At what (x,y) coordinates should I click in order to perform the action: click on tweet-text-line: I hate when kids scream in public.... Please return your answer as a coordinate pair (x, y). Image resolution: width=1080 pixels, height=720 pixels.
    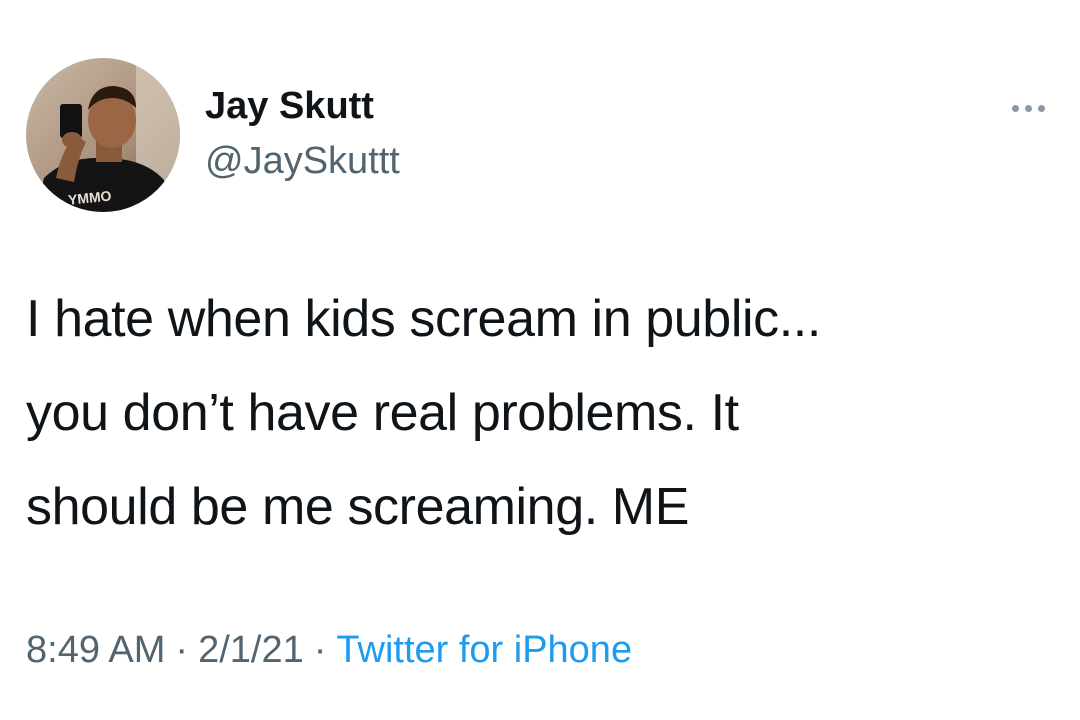
    Looking at the image, I should click on (423, 319).